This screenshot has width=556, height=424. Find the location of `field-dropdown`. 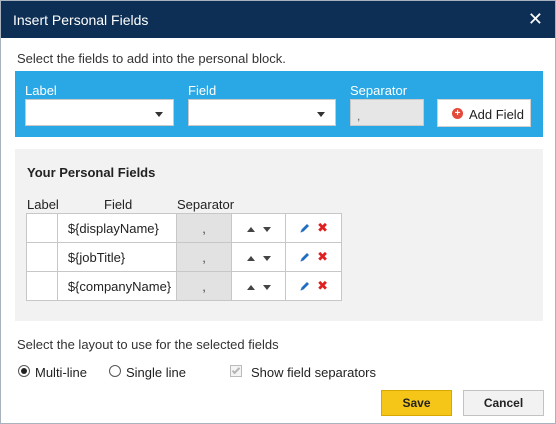

field-dropdown is located at coordinates (262, 112).